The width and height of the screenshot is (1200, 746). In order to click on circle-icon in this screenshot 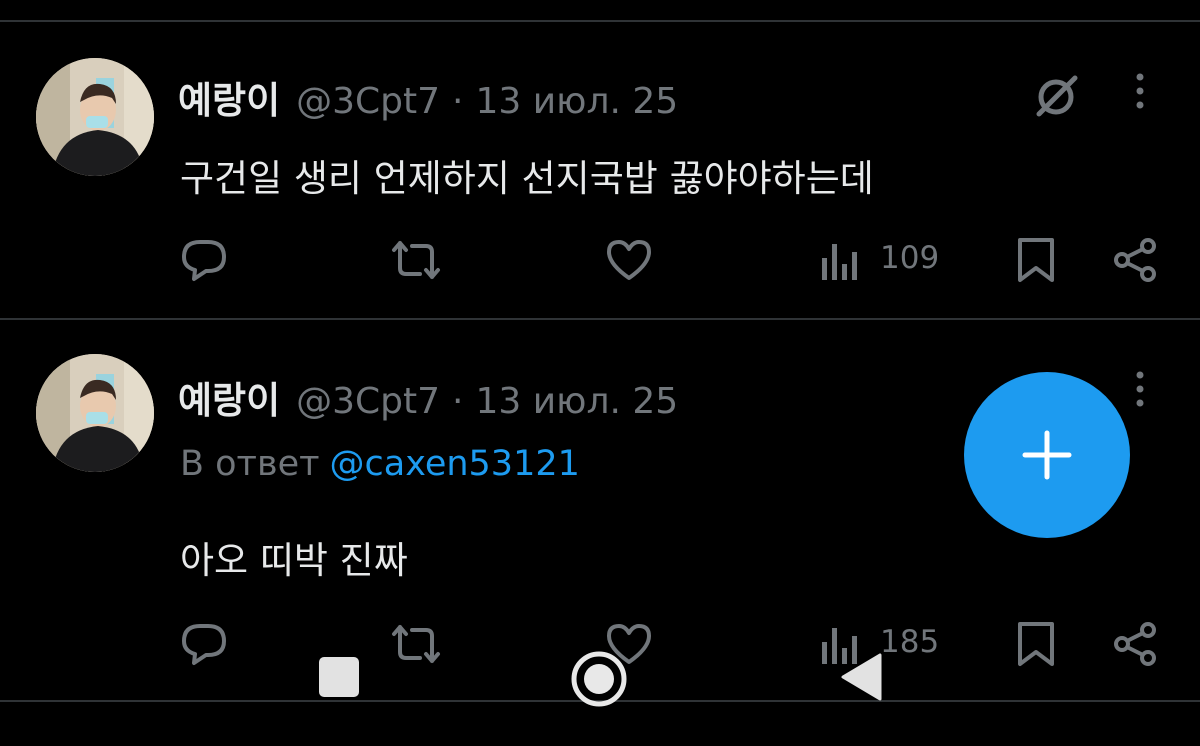, I will do `click(599, 679)`.